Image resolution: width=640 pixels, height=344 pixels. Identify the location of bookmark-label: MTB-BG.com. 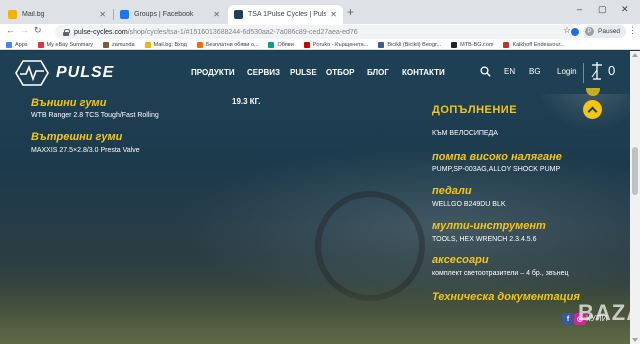
(477, 44).